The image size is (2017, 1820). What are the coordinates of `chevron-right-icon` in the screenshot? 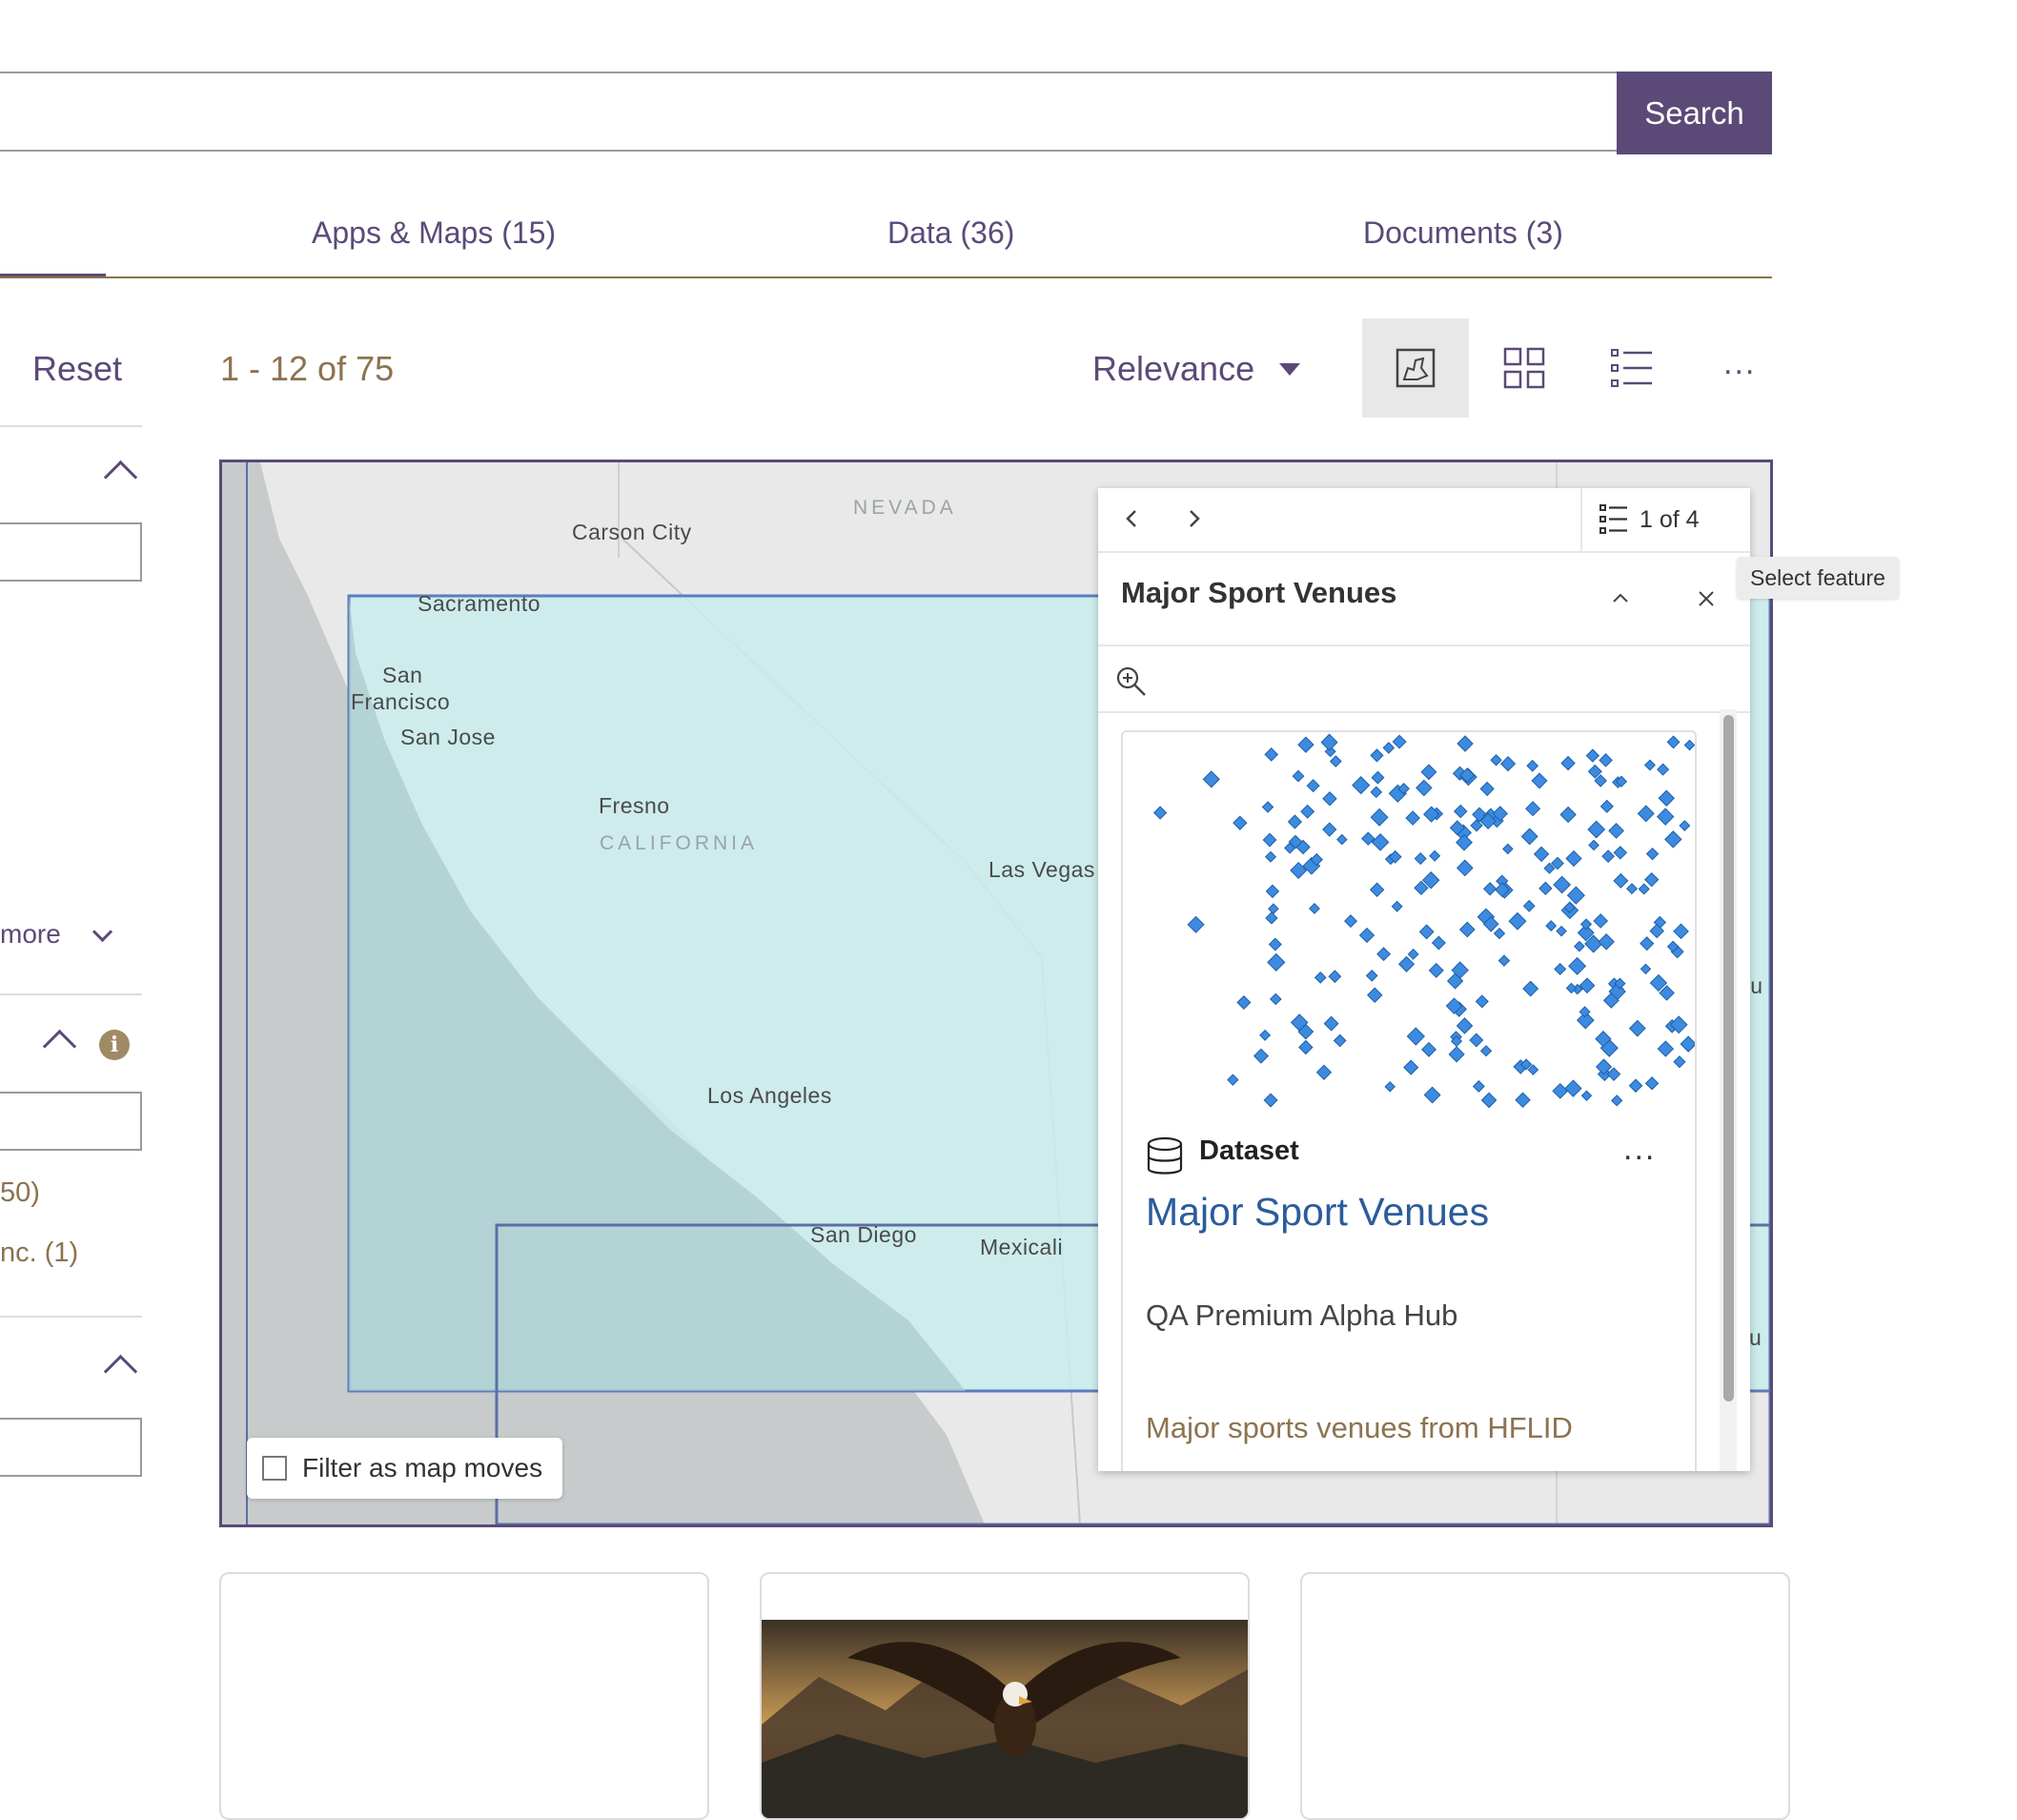 It's located at (1195, 518).